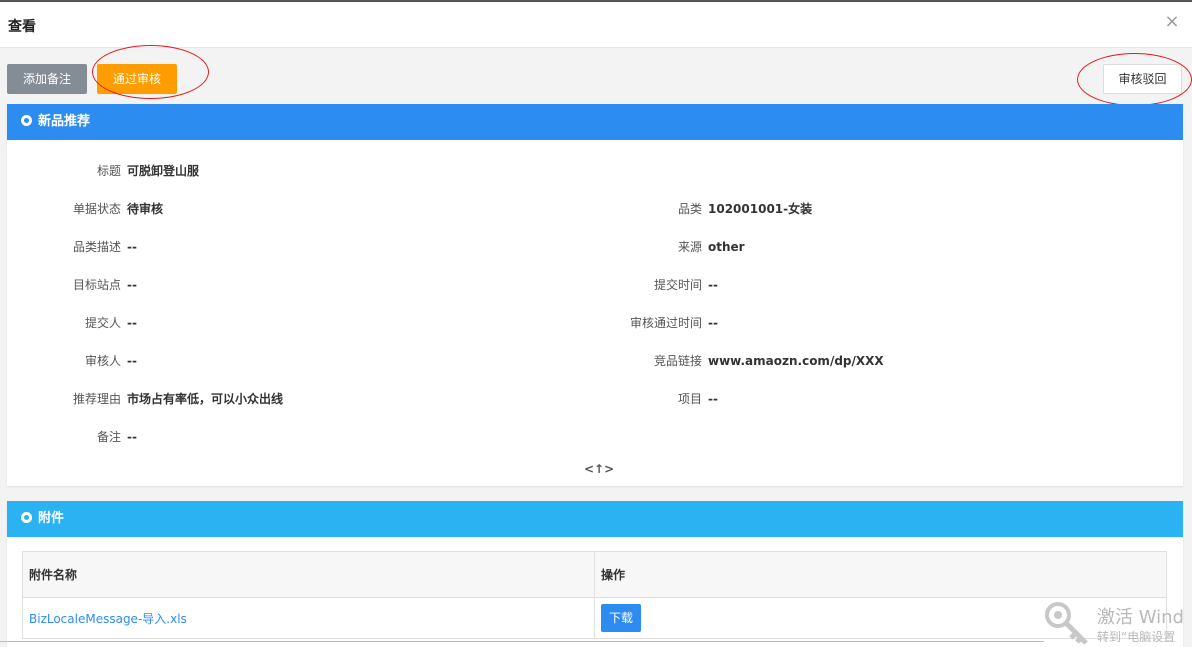 The height and width of the screenshot is (647, 1192). Describe the element at coordinates (163, 171) in the screenshot. I see `field-value: 可脱卸登山服` at that location.